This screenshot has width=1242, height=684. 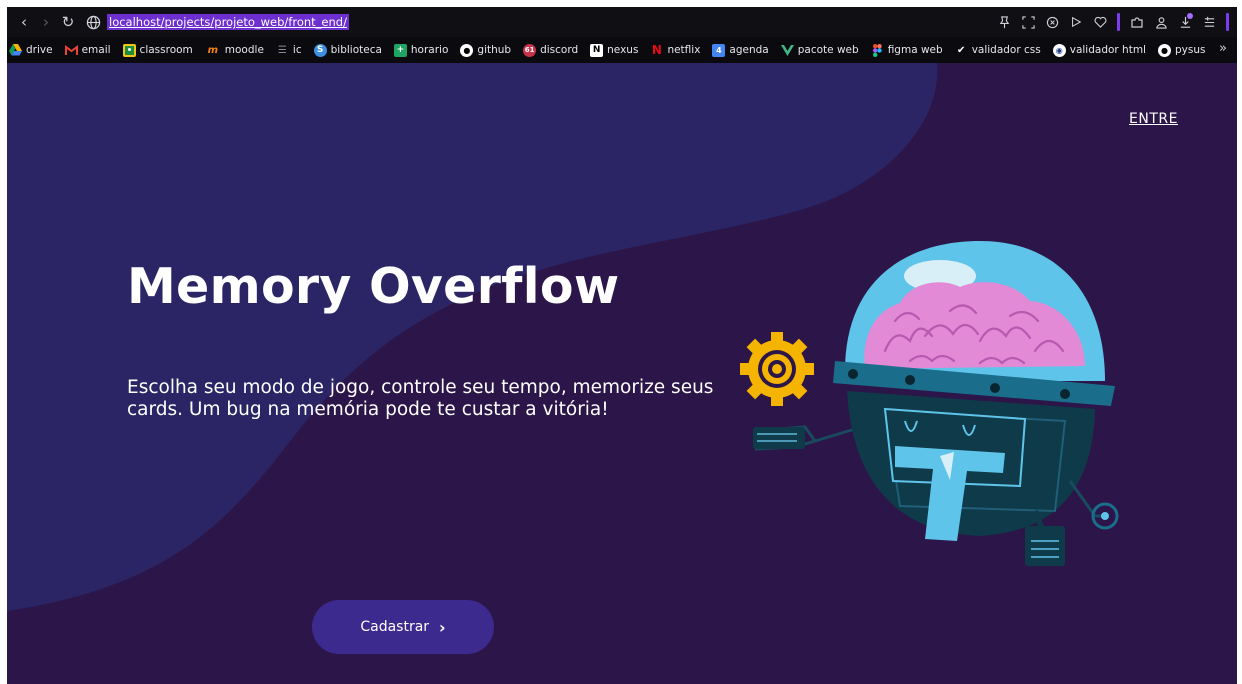 What do you see at coordinates (1185, 22) in the screenshot?
I see `download-icon` at bounding box center [1185, 22].